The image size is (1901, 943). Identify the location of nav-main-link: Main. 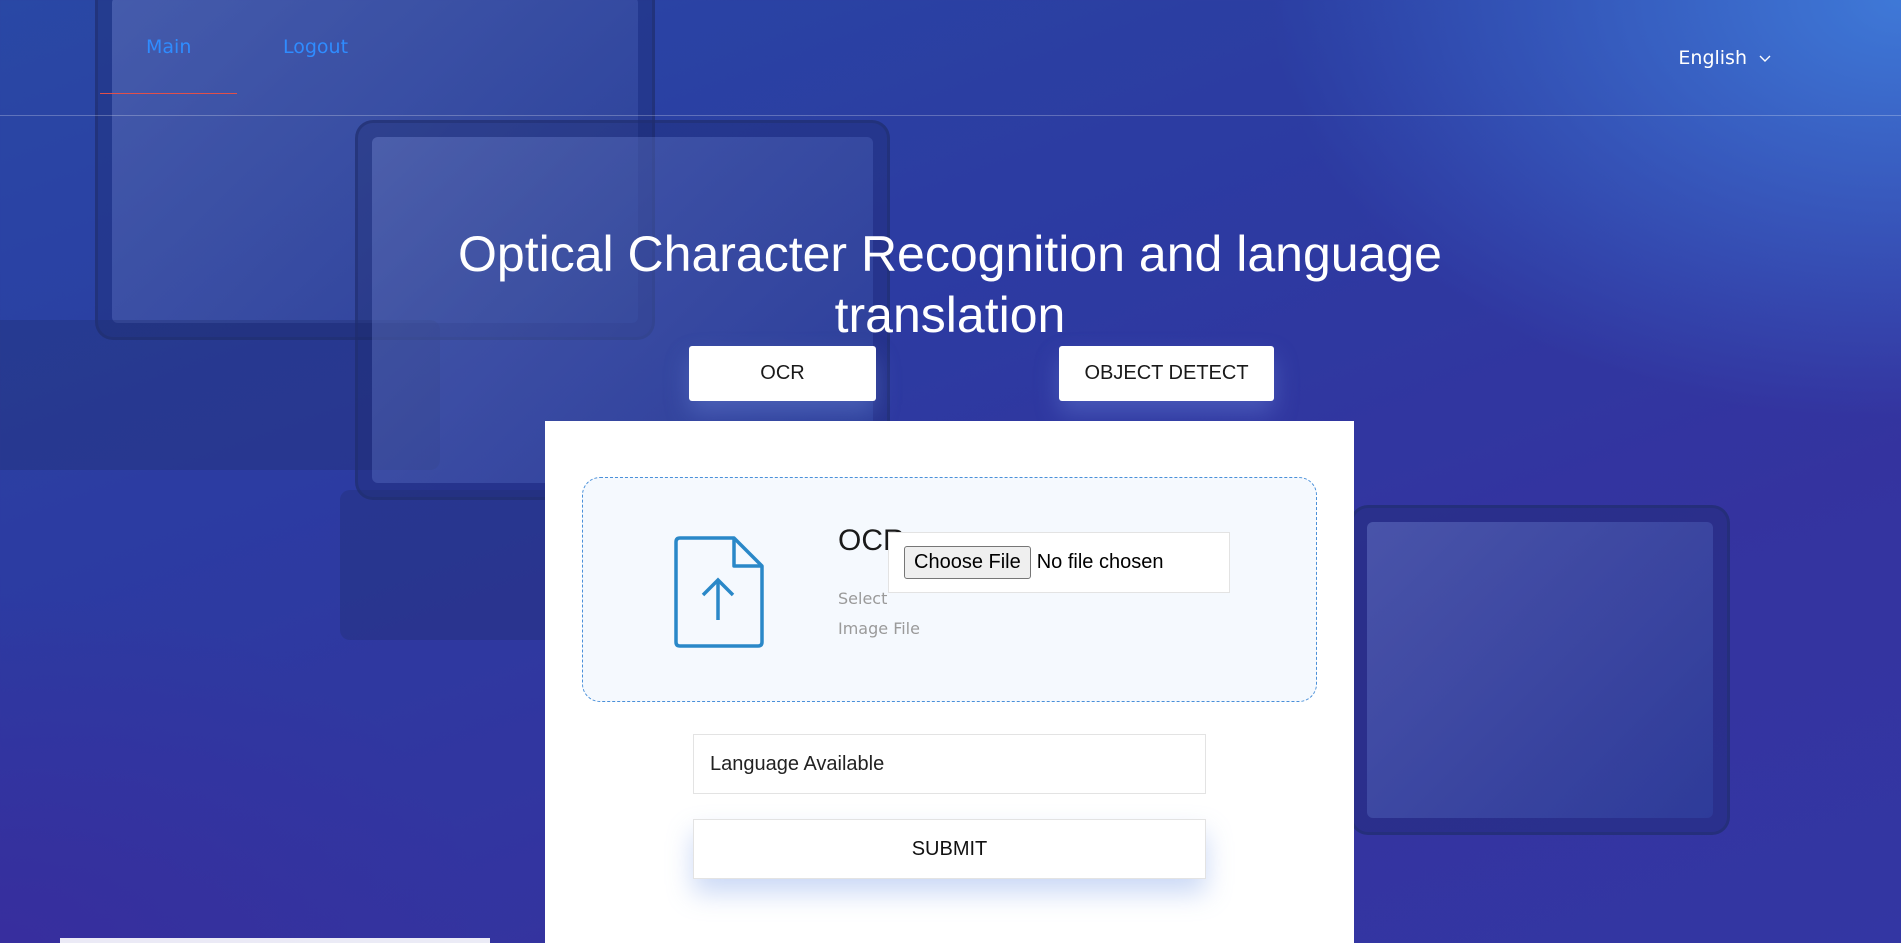
(168, 47).